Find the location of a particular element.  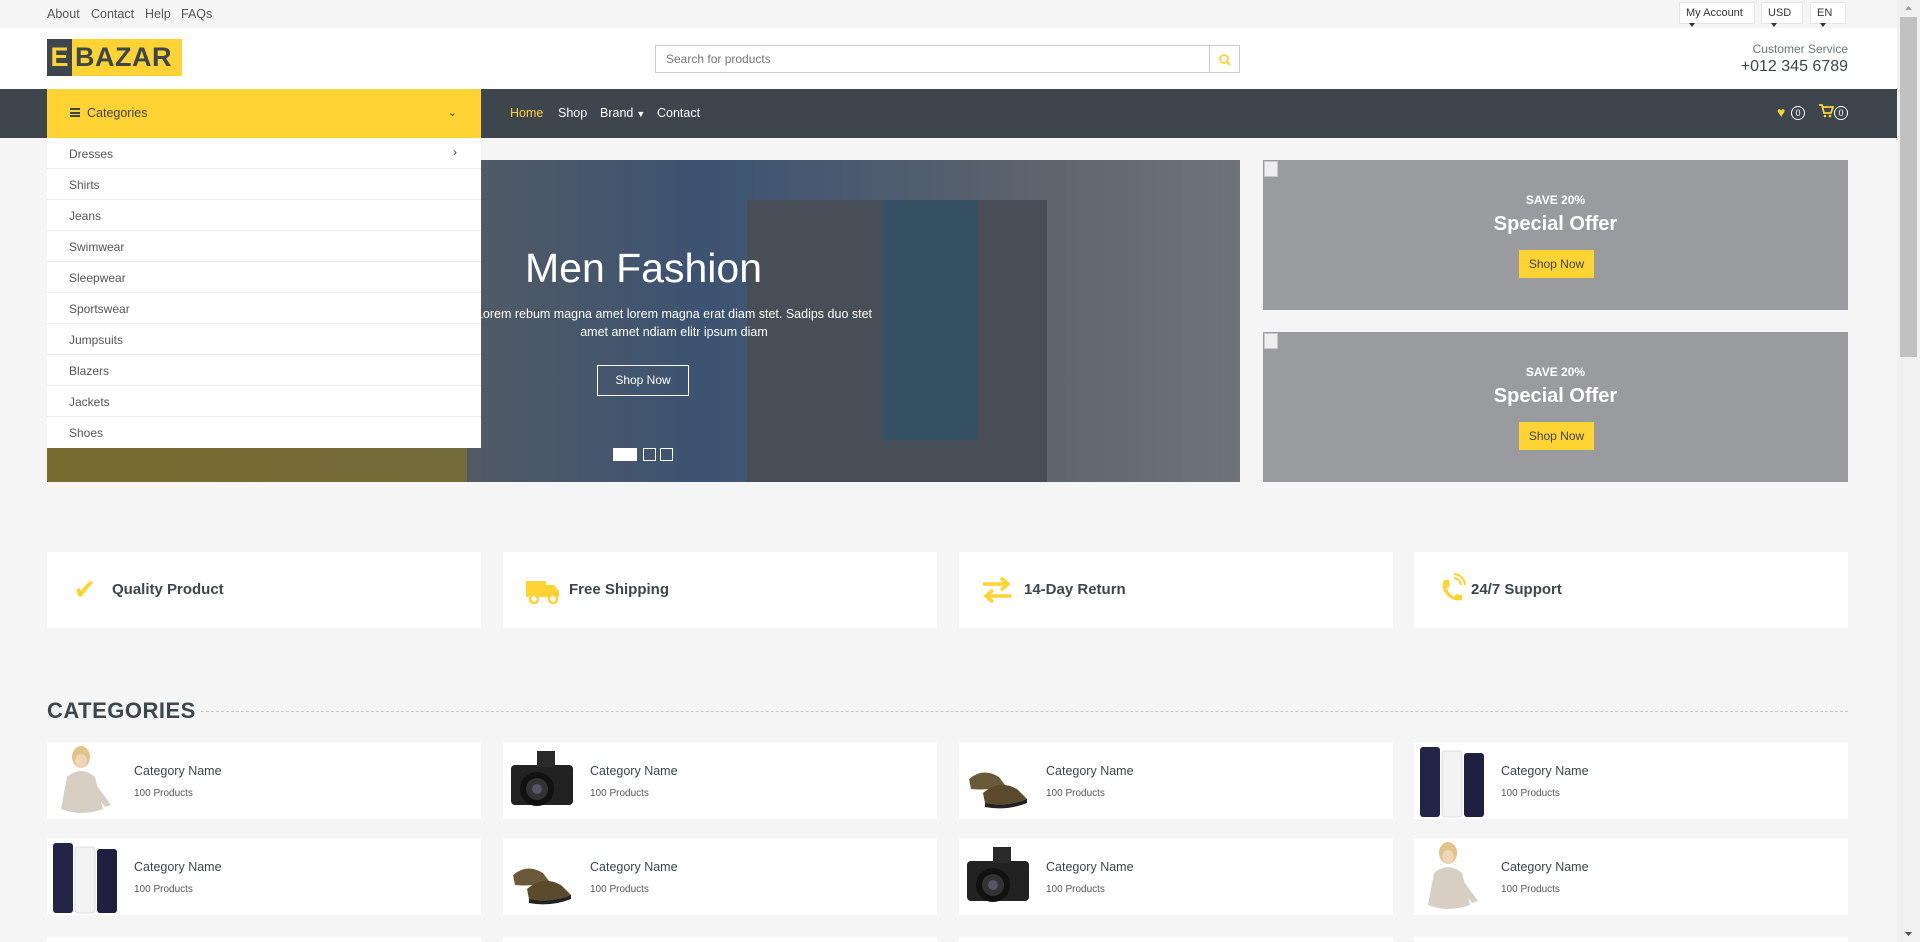

category-menu-label: Jeans is located at coordinates (85, 216).